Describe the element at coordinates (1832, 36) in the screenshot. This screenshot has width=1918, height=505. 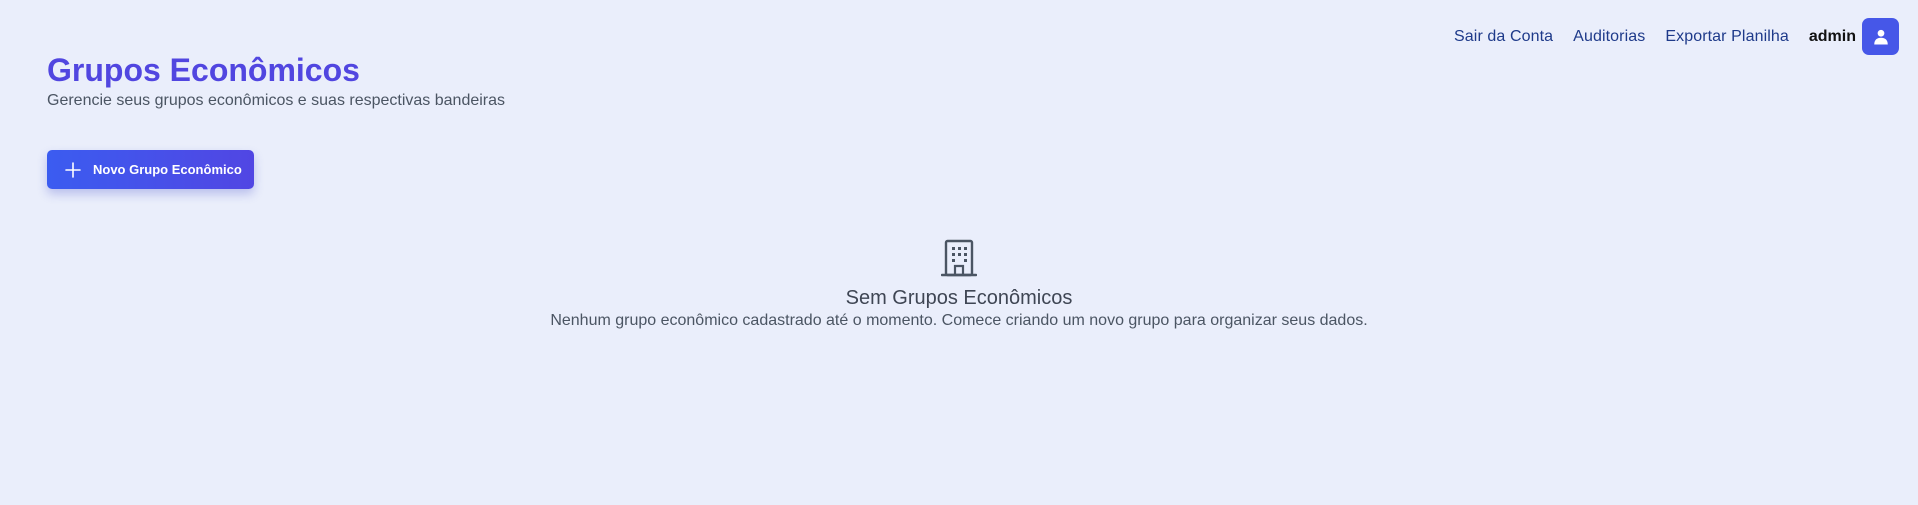
I see `username: admin` at that location.